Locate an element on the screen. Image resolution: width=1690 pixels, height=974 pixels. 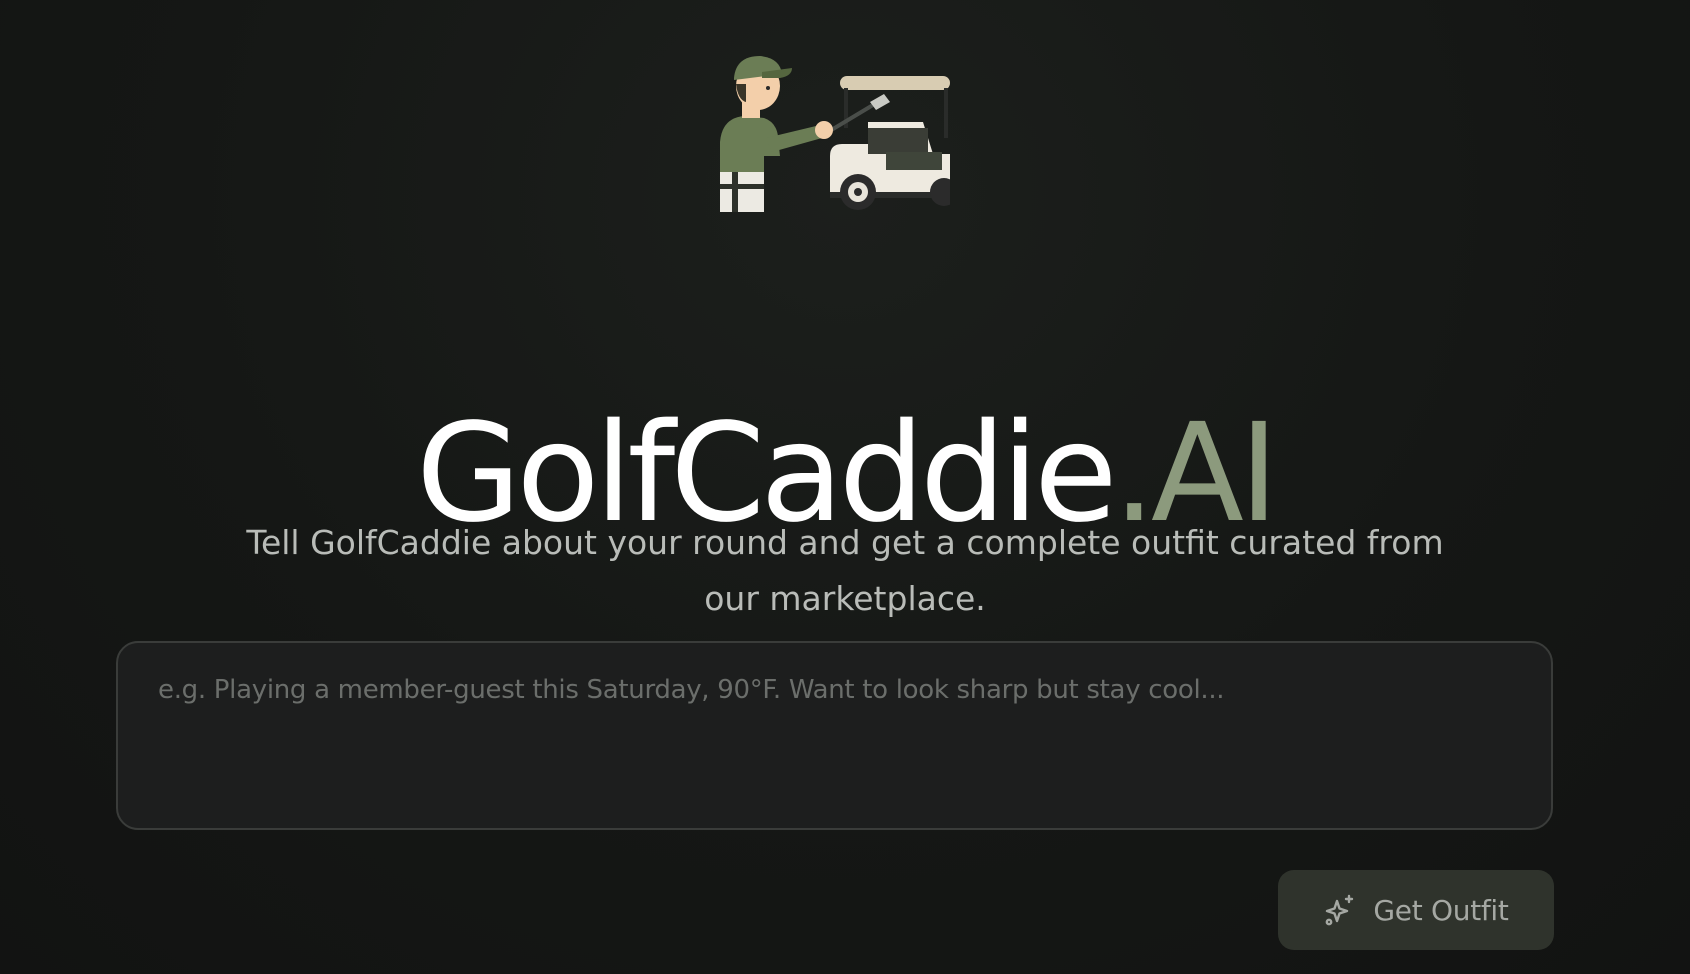
golfer-with-cart-icon is located at coordinates (838, 128).